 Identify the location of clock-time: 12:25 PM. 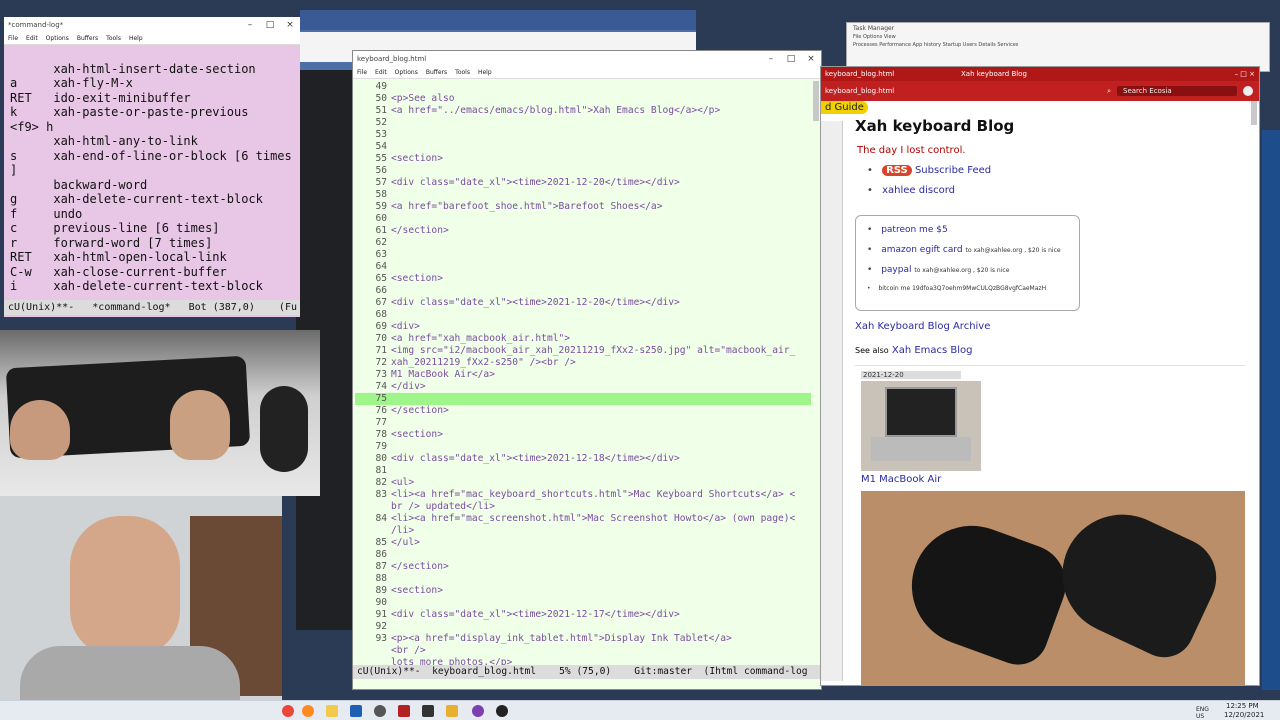
(1242, 706).